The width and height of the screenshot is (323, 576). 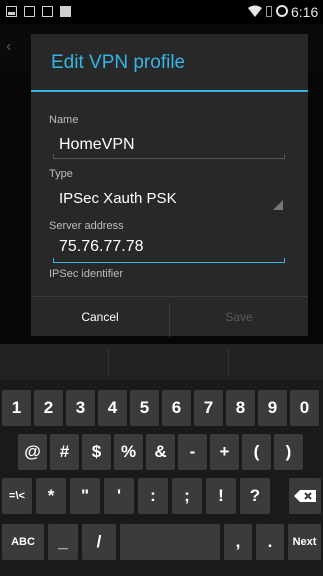 What do you see at coordinates (118, 62) in the screenshot?
I see `dialog-title: Edit VPN profile` at bounding box center [118, 62].